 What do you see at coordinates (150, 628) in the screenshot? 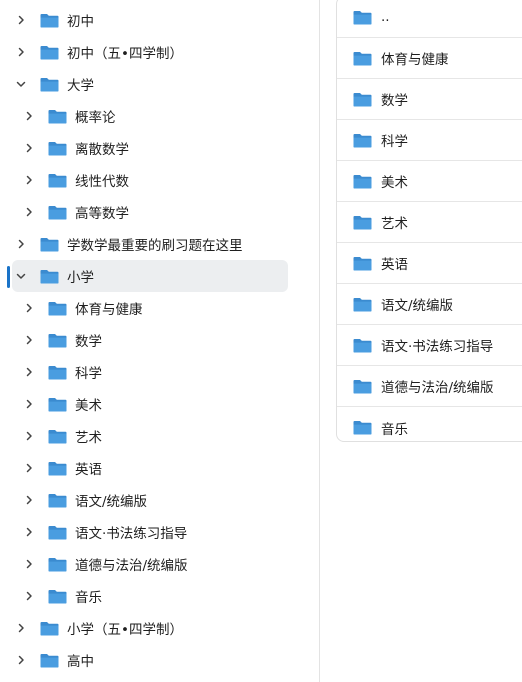
I see `tree-item: 小学（五•四学制）` at bounding box center [150, 628].